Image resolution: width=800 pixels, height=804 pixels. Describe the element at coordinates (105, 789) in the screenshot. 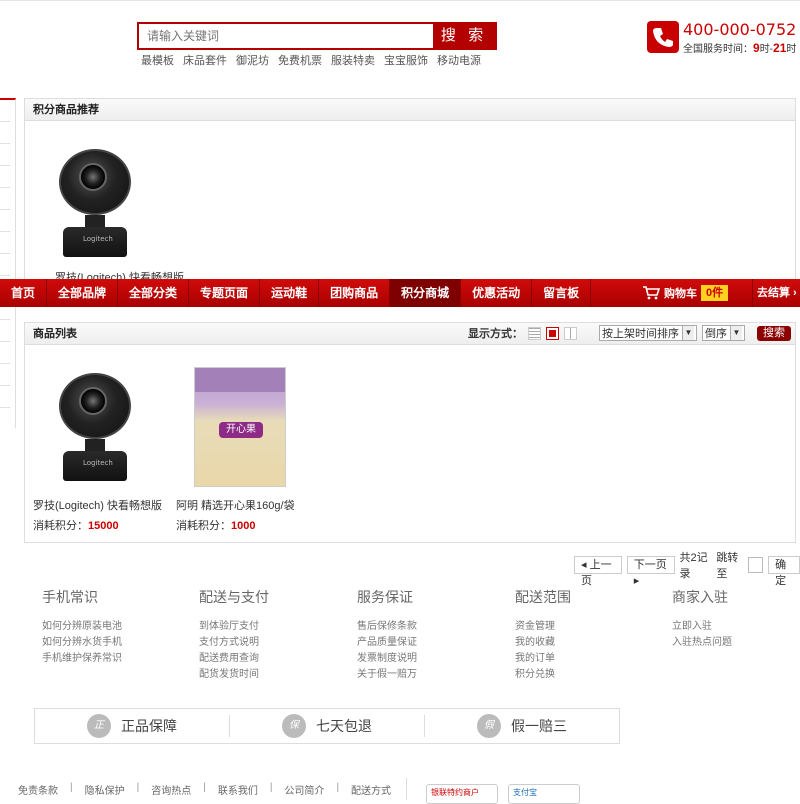

I see `footer-link: 隐私保护` at that location.